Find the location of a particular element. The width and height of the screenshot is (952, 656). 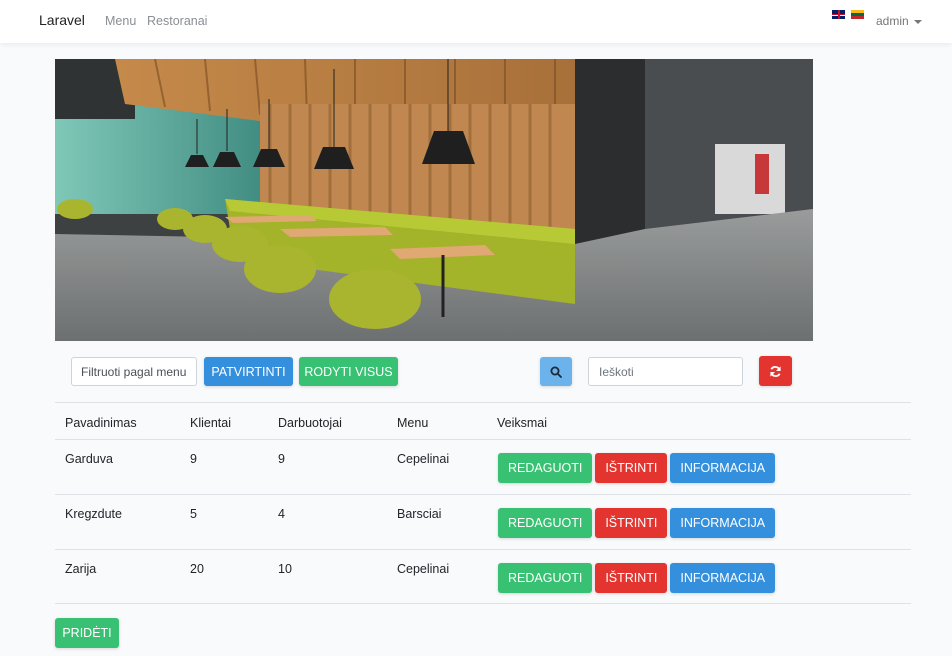

nav-link-menu: Menu is located at coordinates (120, 21).